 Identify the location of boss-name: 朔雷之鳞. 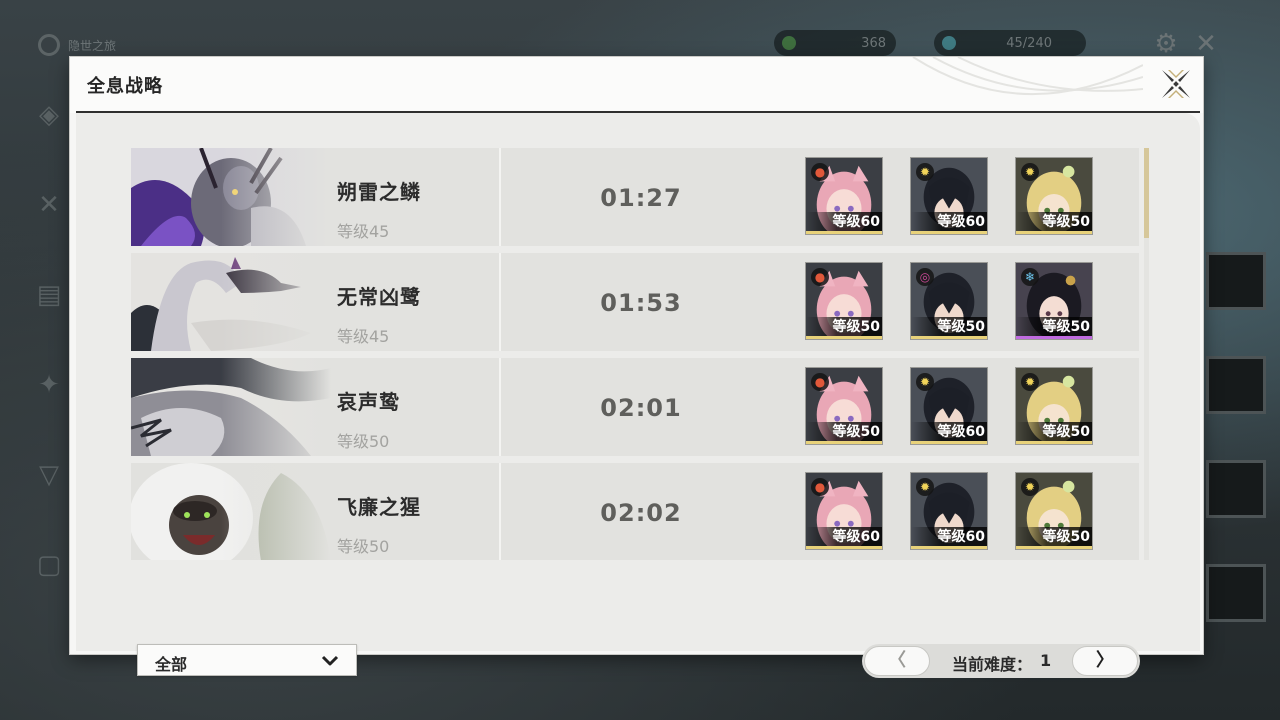
(379, 192).